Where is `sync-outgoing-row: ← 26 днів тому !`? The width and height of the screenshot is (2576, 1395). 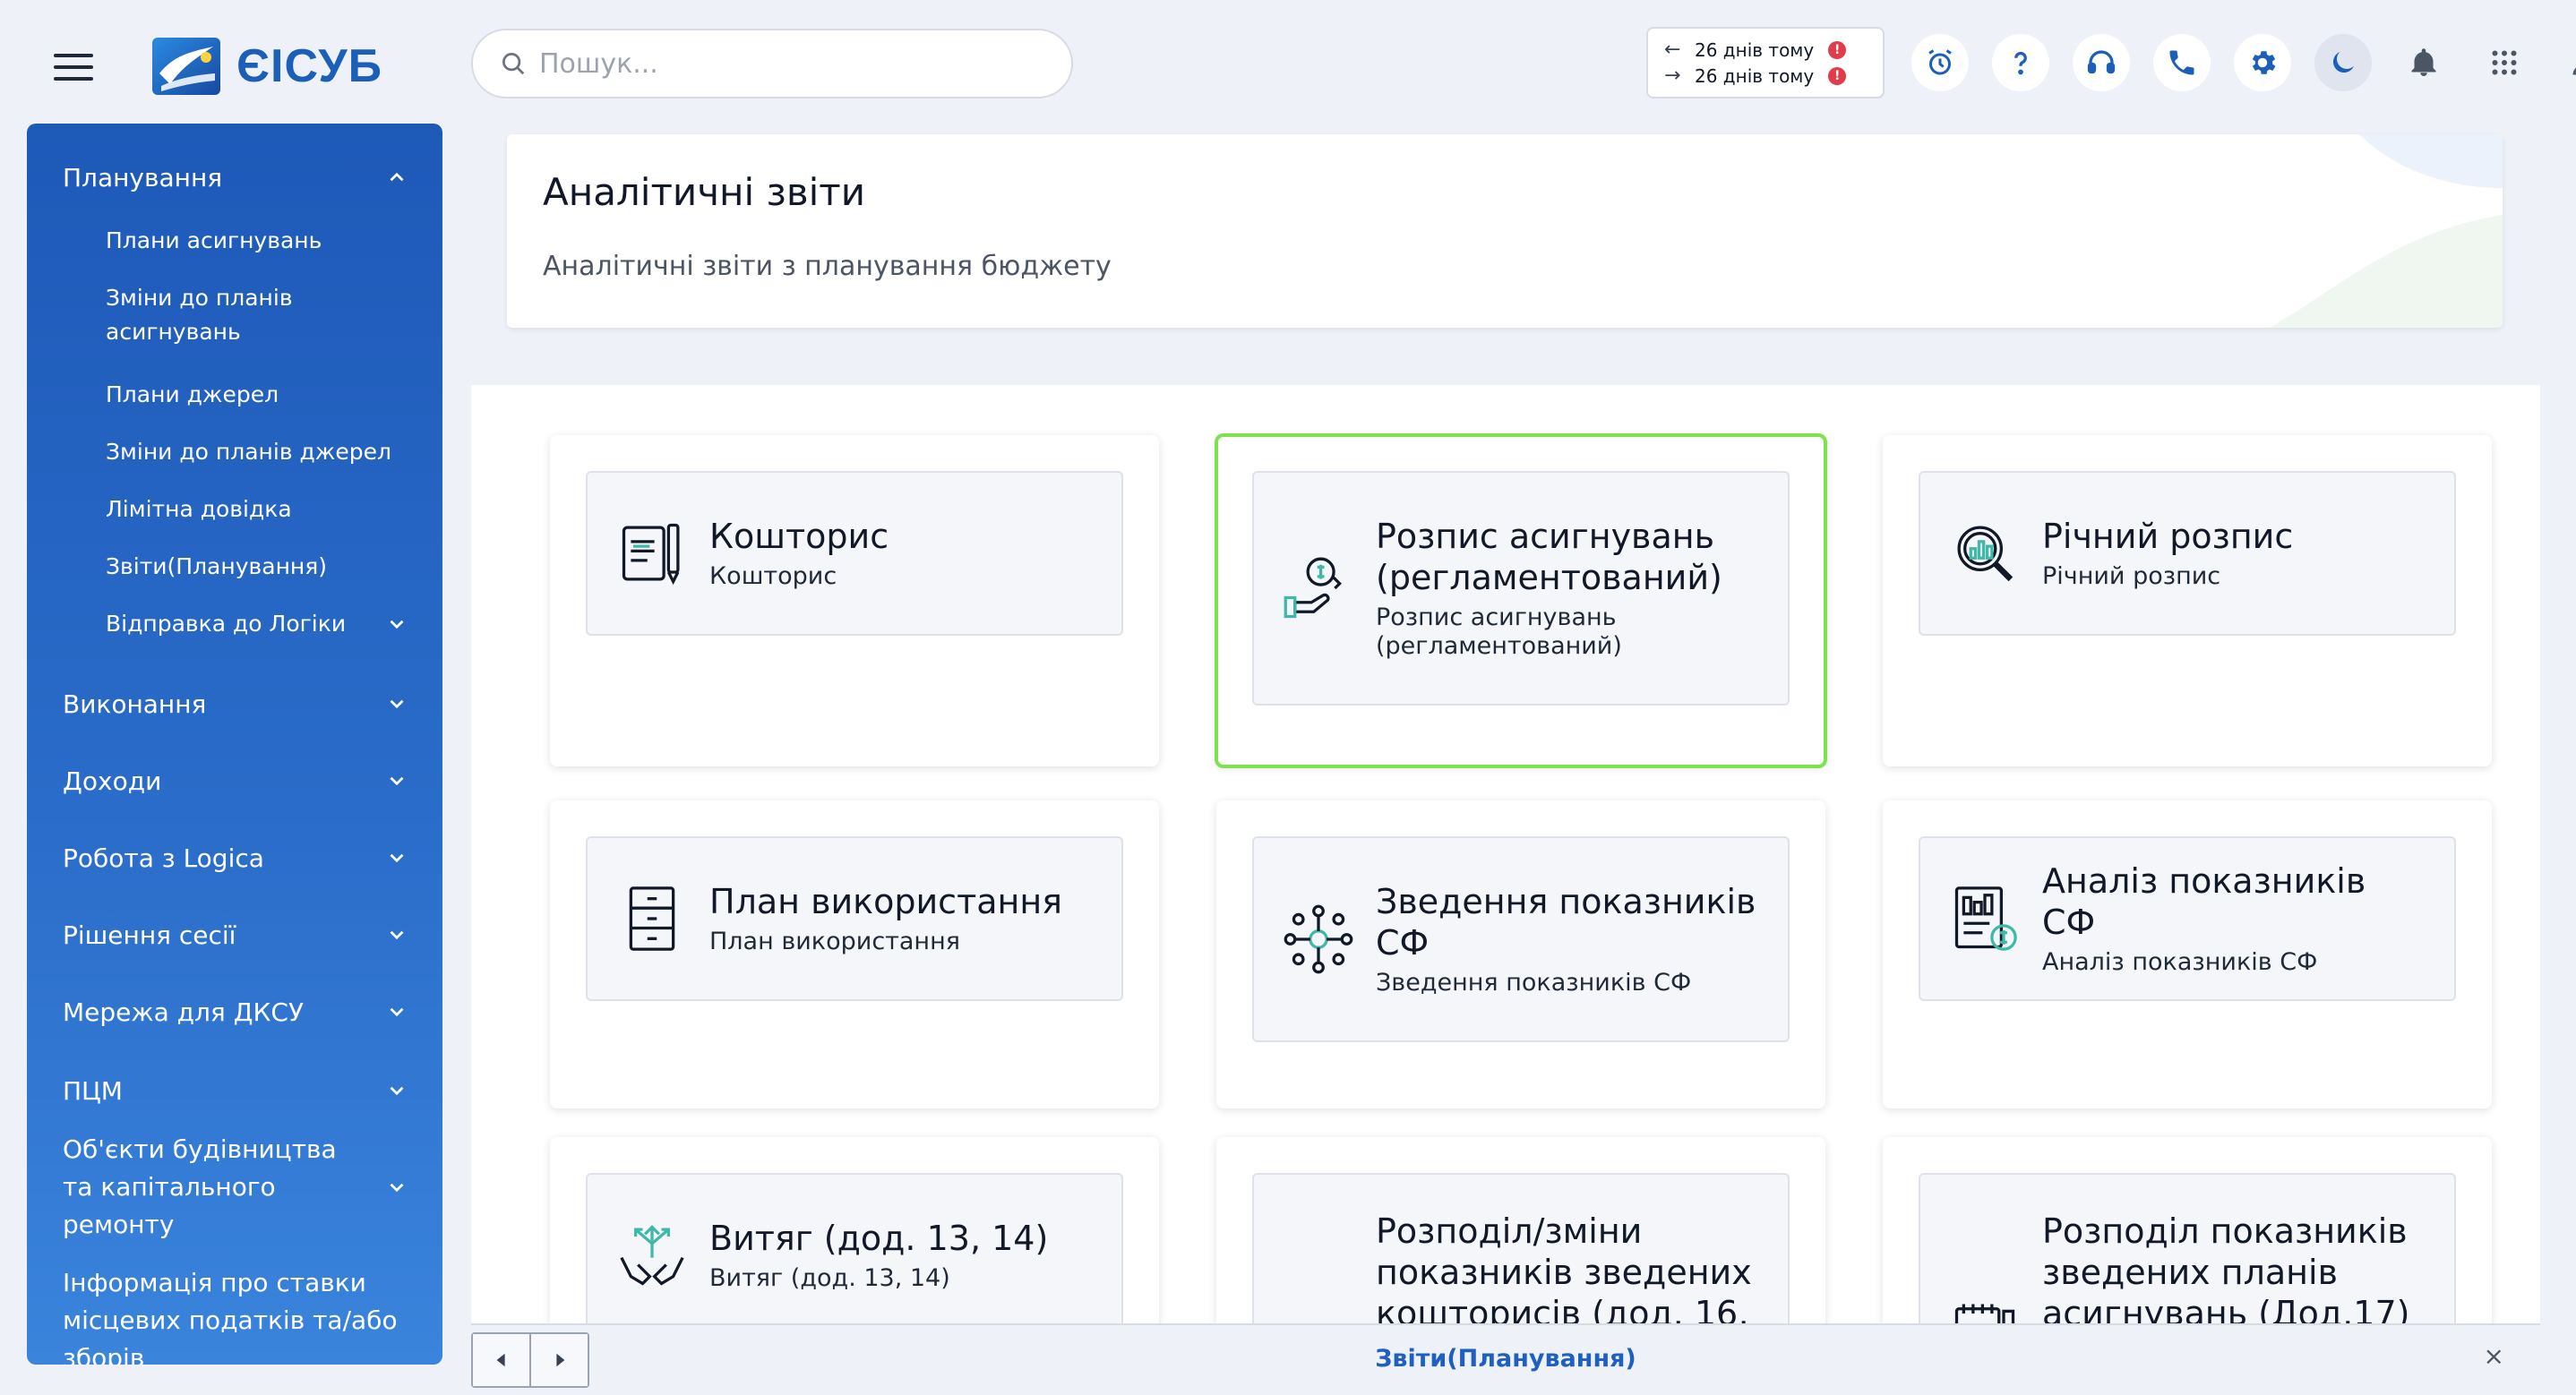
sync-outgoing-row: ← 26 днів тому ! is located at coordinates (1765, 50).